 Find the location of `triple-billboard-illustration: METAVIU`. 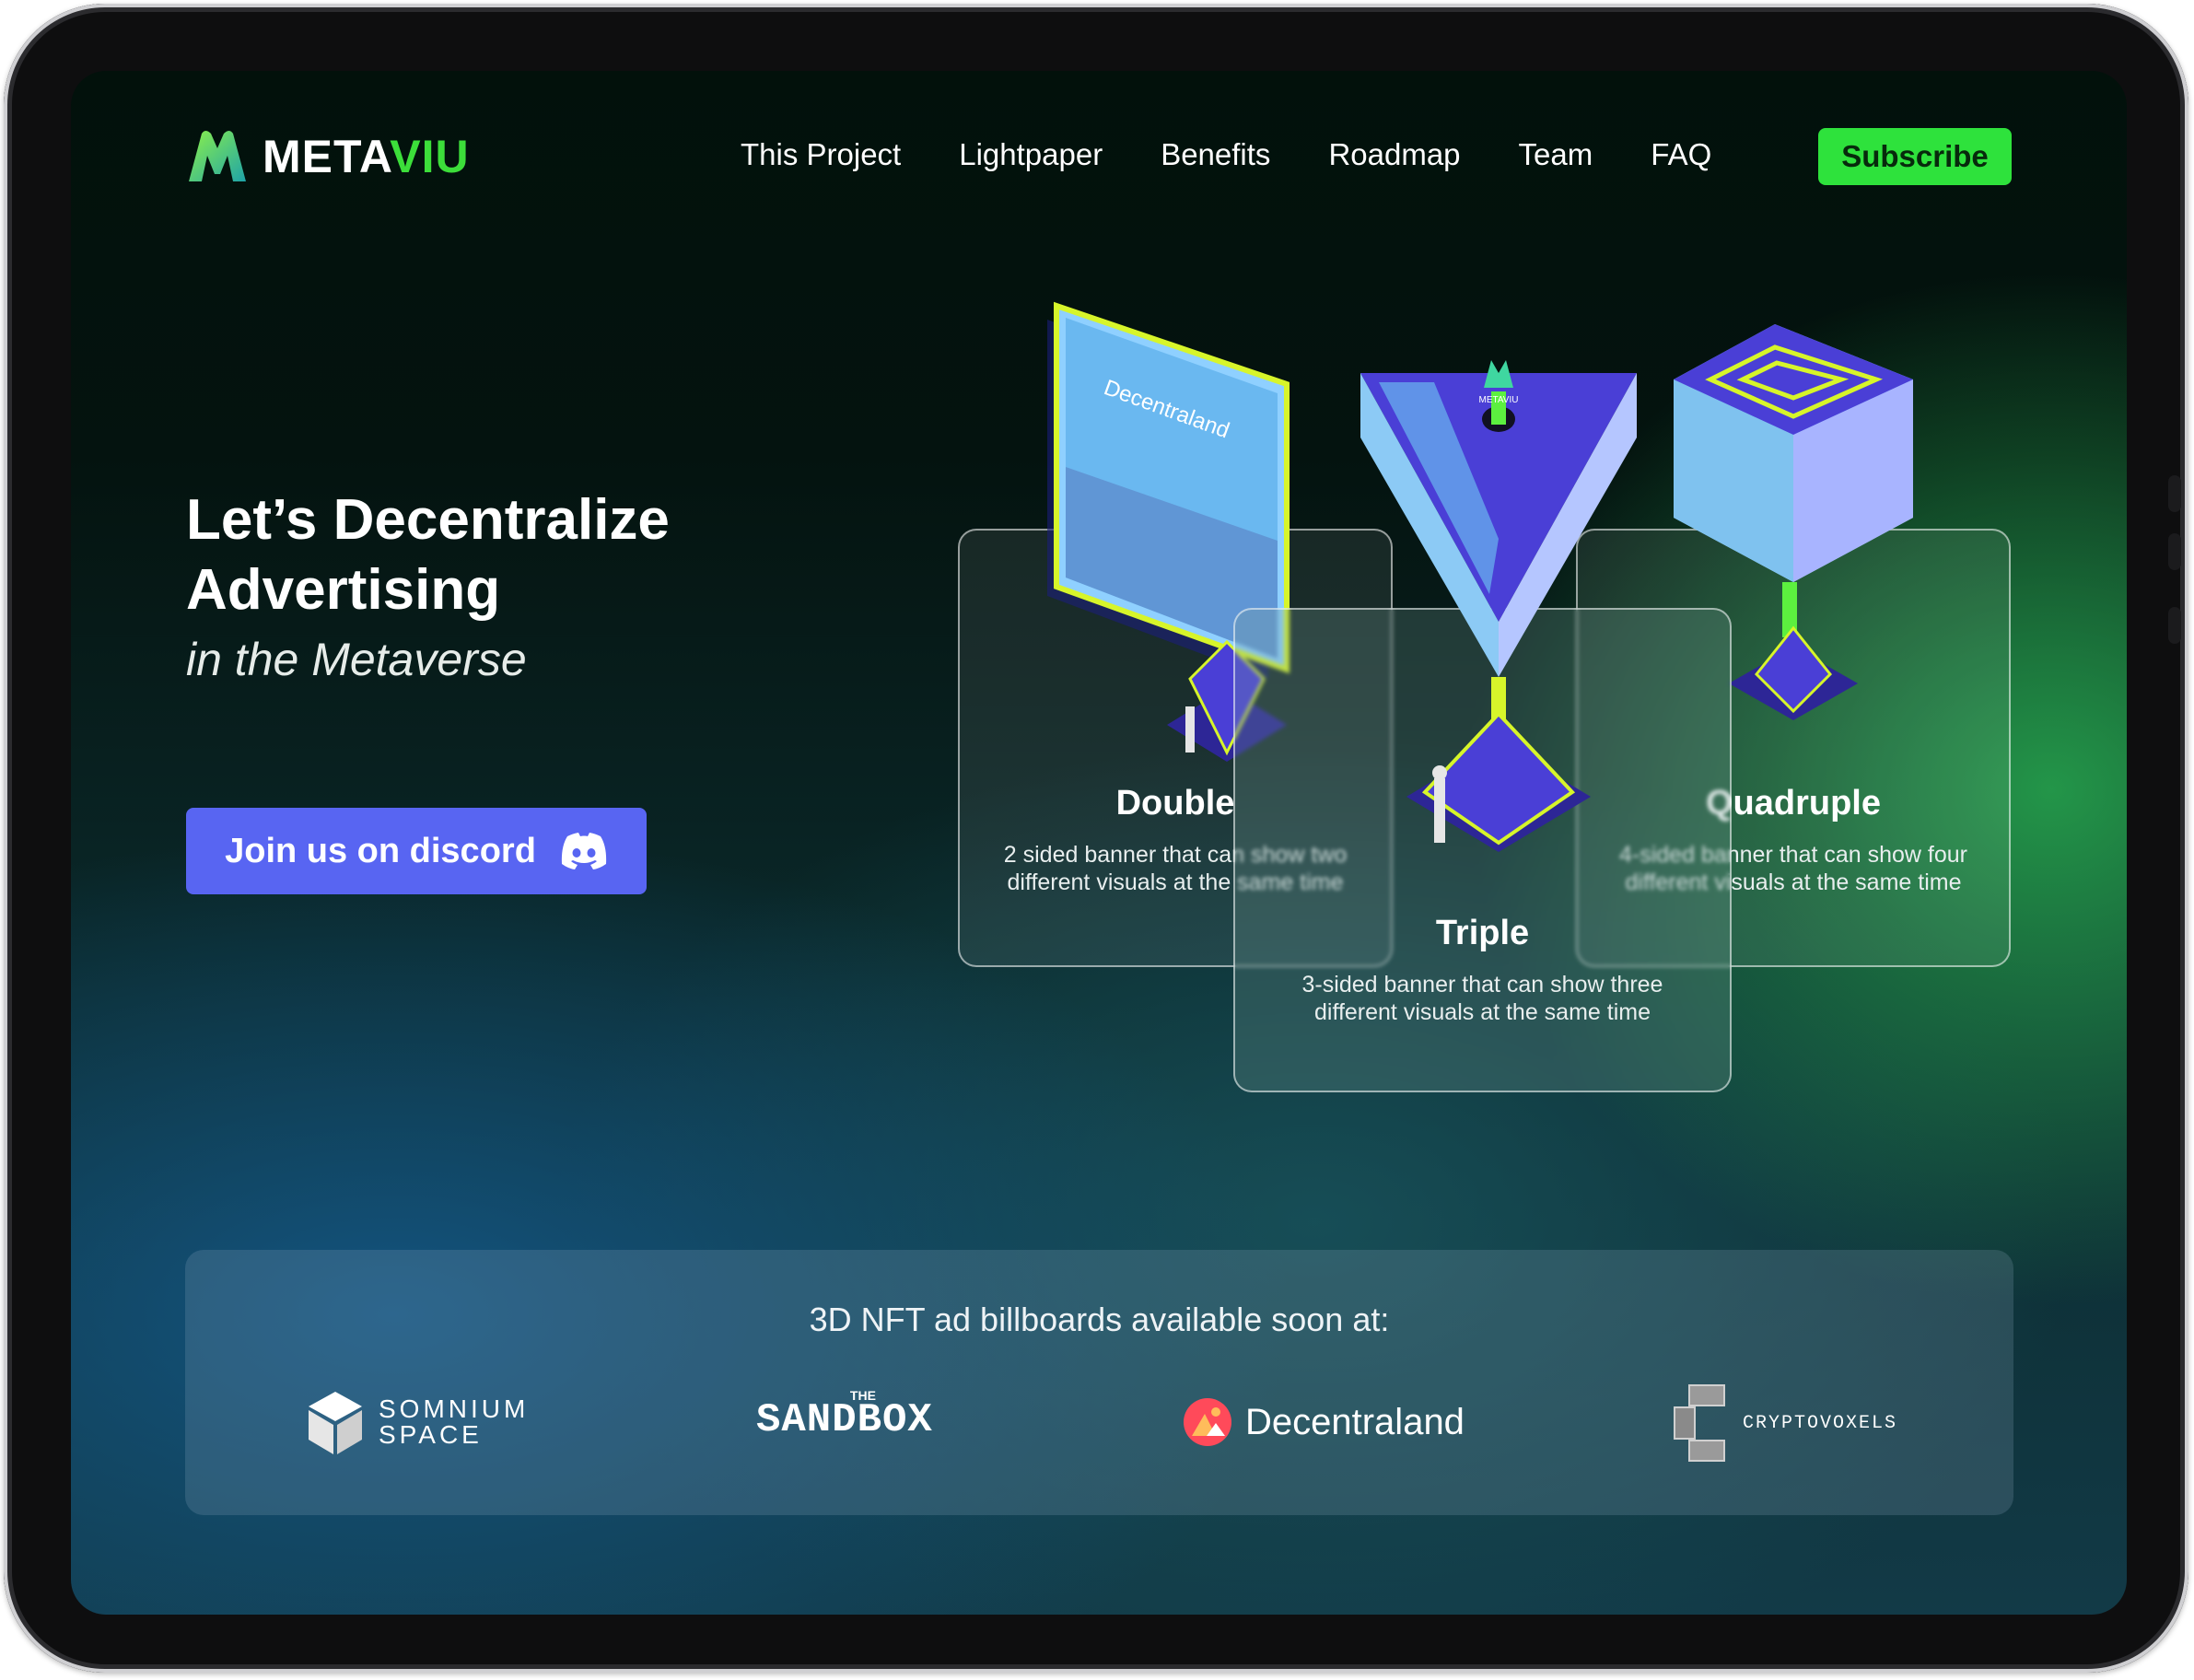

triple-billboard-illustration: METAVIU is located at coordinates (1499, 606).